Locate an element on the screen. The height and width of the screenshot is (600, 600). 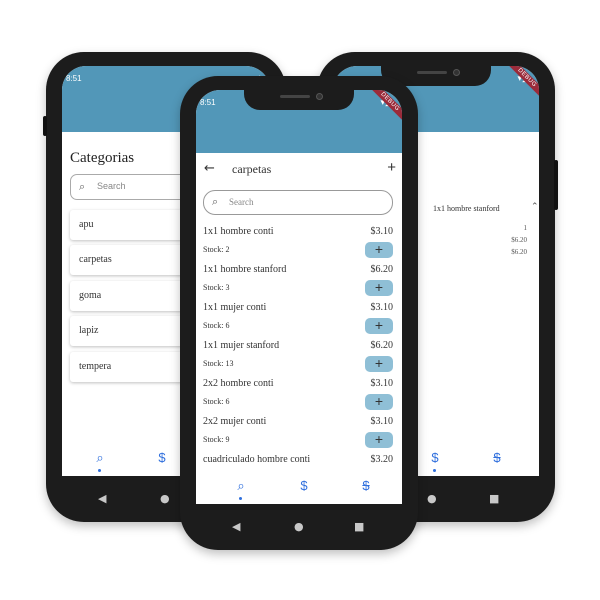
page-title: Categorias is located at coordinates (102, 158).